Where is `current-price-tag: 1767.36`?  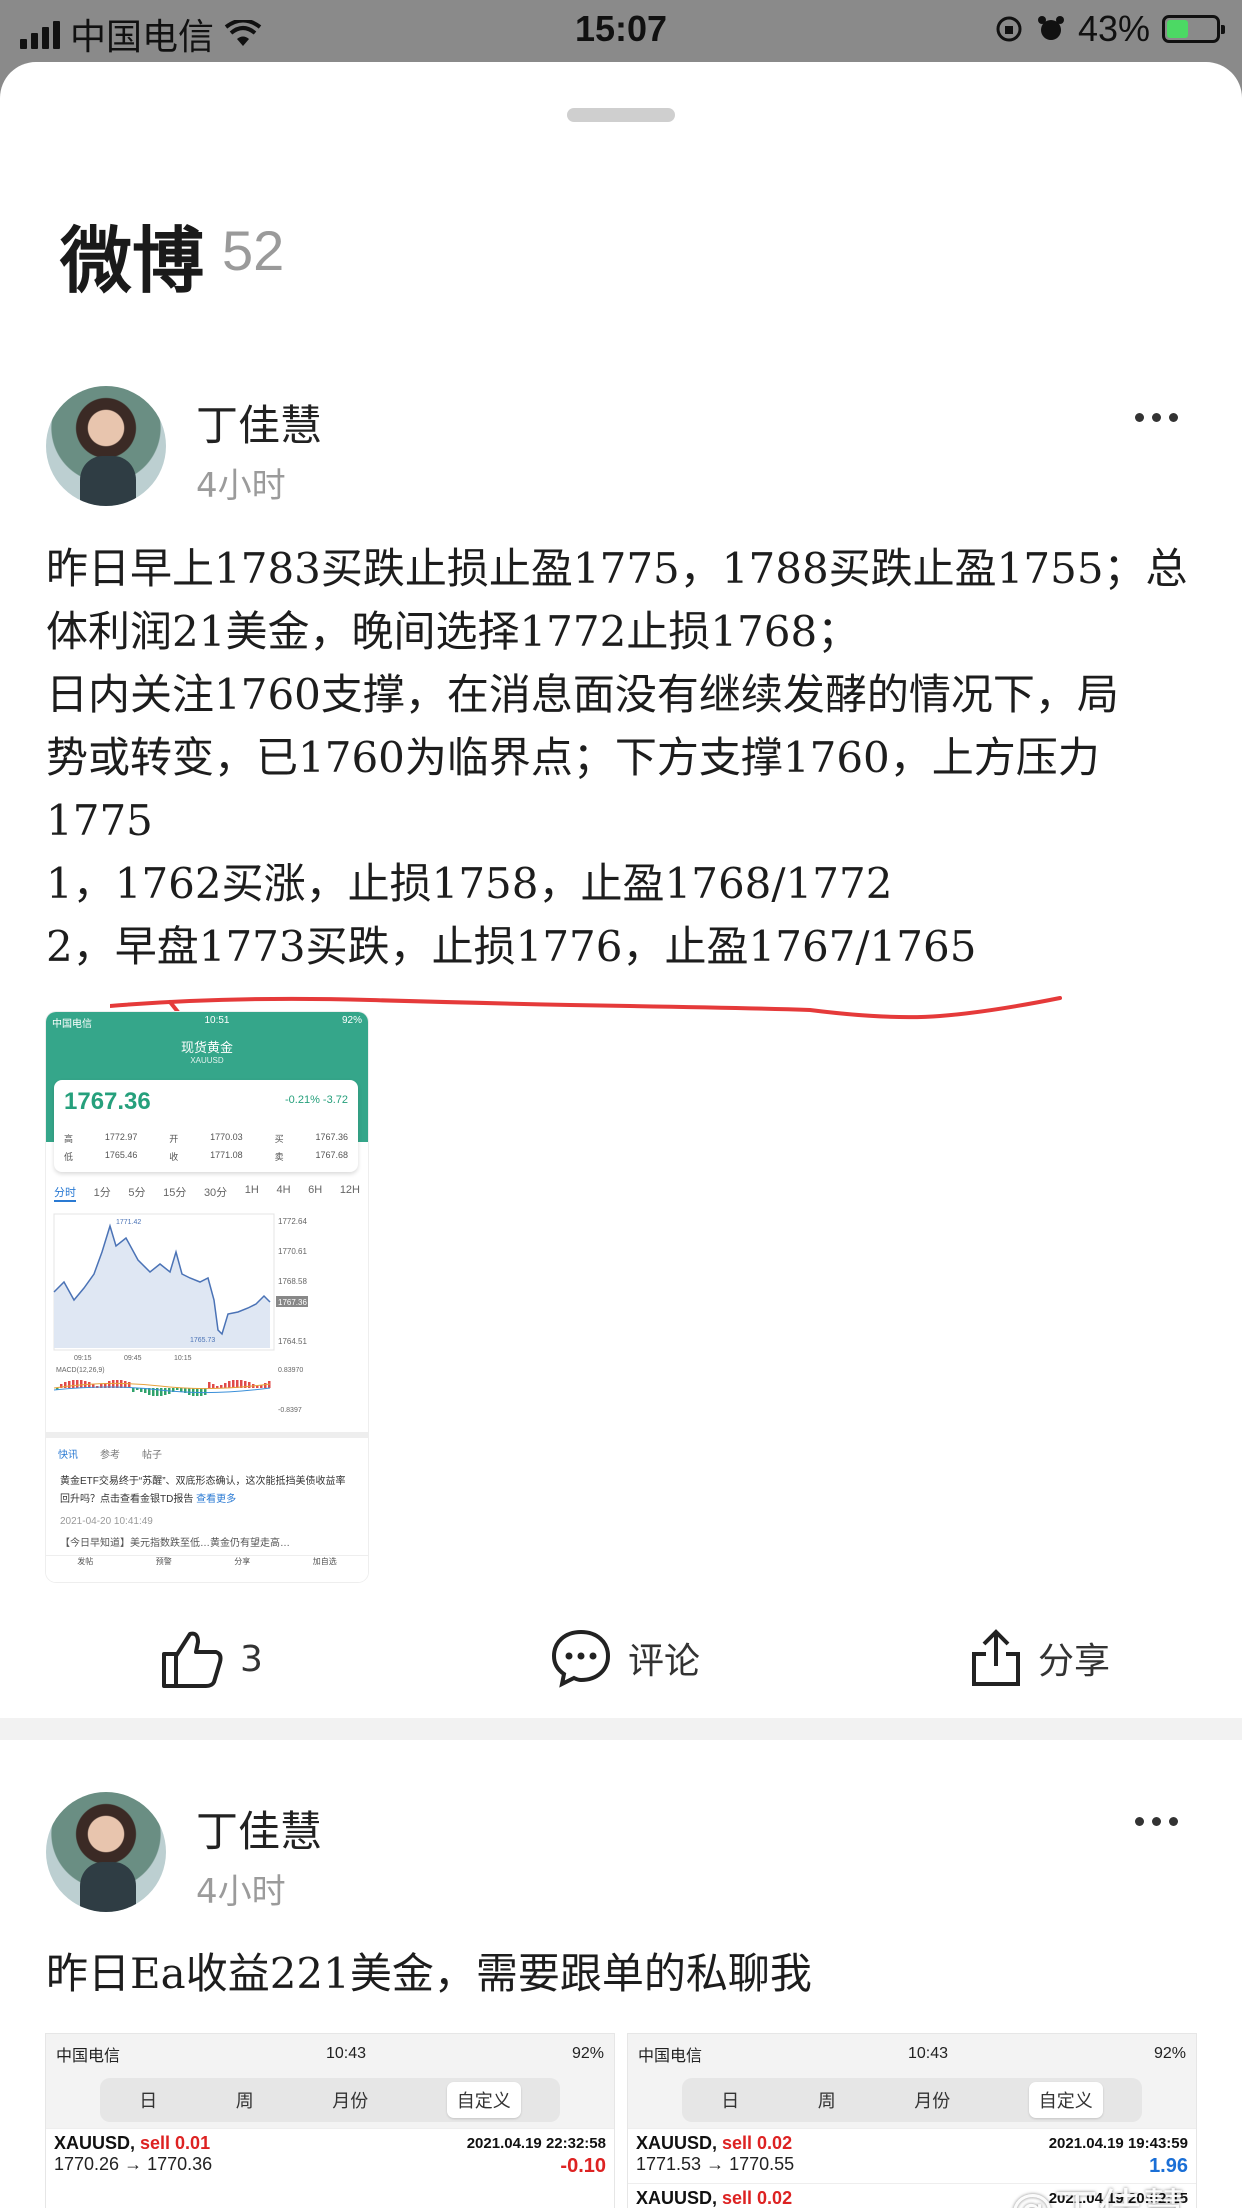
current-price-tag: 1767.36 is located at coordinates (292, 1302).